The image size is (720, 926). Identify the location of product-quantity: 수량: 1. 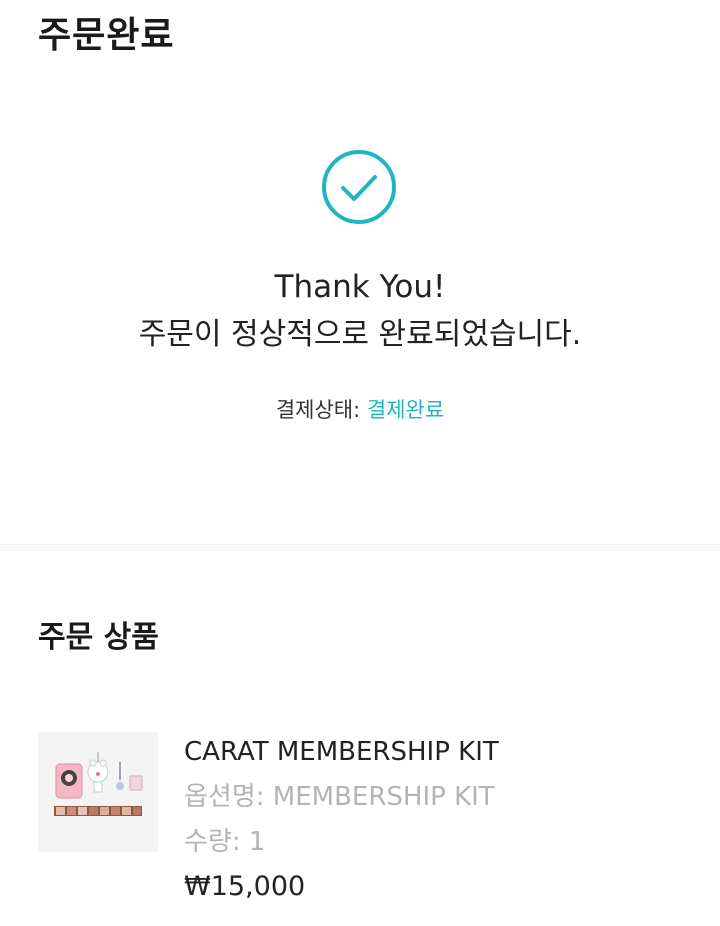
(225, 842).